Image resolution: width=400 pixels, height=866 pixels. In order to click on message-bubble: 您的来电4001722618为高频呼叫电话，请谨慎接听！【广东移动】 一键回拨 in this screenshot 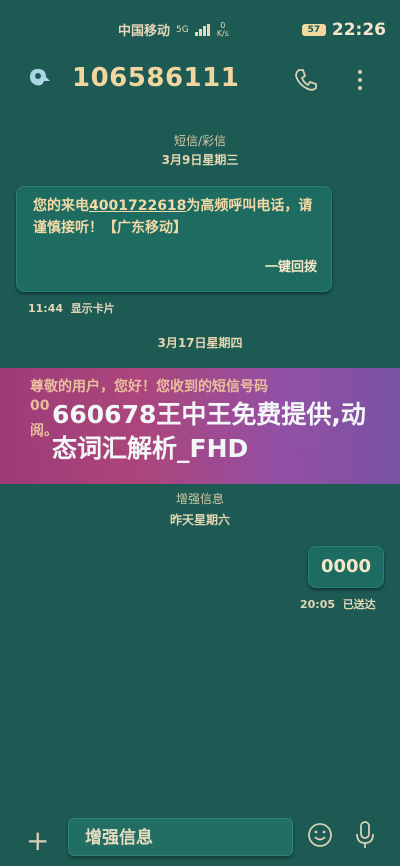, I will do `click(174, 239)`.